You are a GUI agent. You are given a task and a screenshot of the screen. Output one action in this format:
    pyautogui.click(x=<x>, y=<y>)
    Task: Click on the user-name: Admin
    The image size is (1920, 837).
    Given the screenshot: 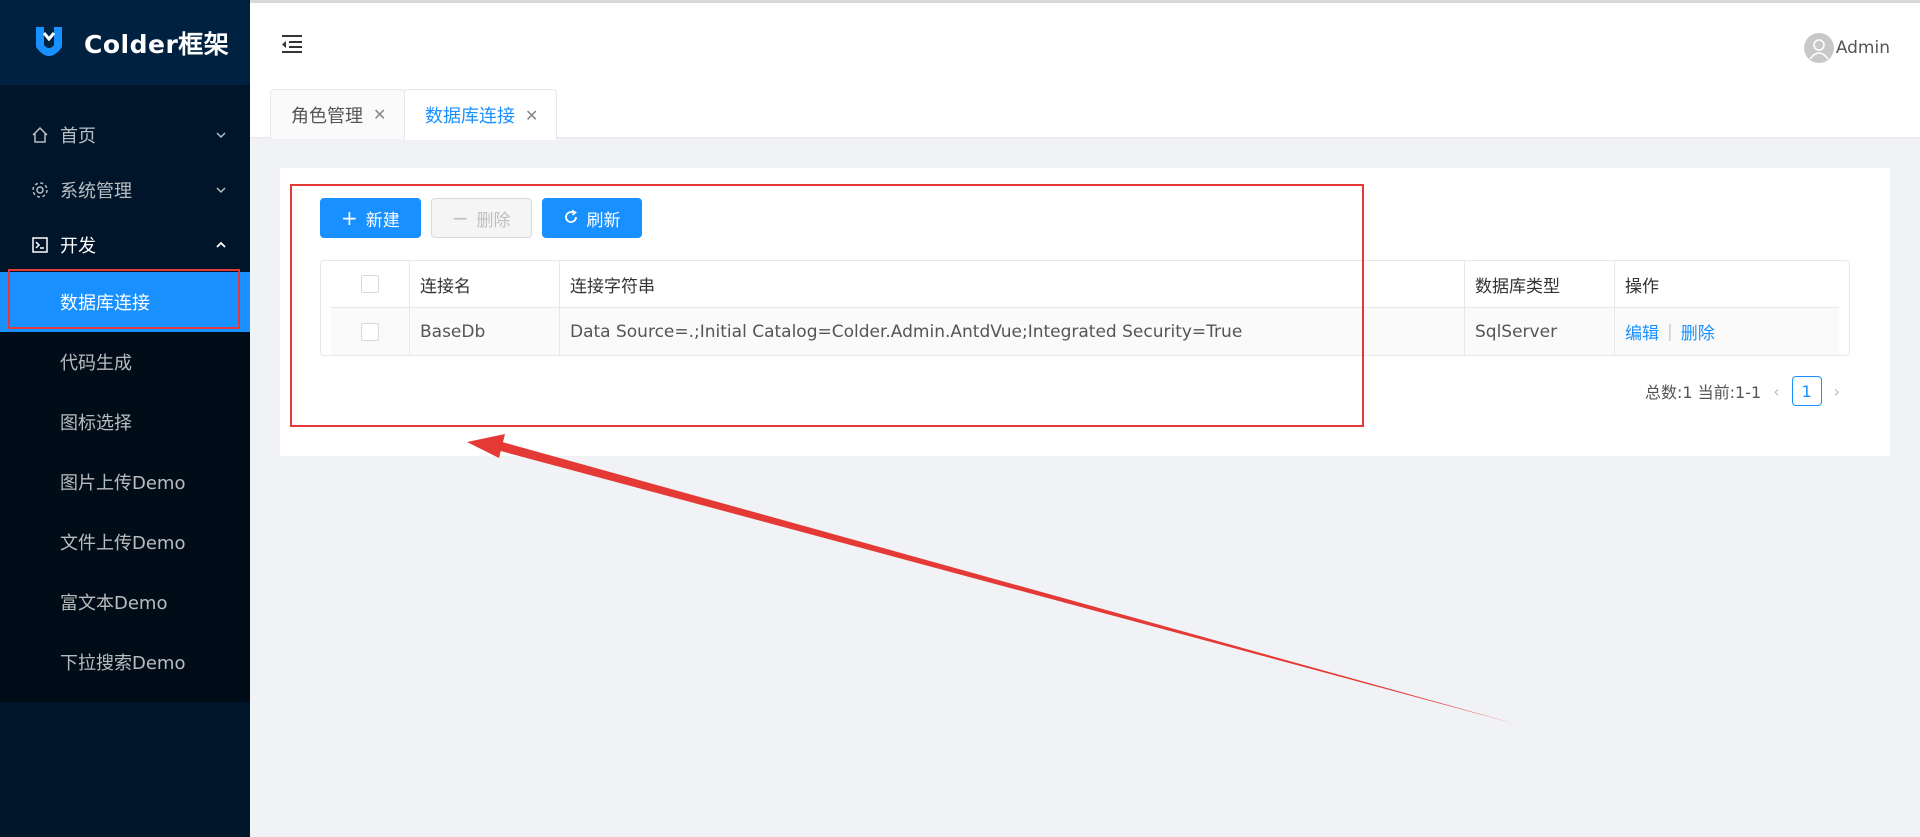 What is the action you would take?
    pyautogui.click(x=1862, y=48)
    